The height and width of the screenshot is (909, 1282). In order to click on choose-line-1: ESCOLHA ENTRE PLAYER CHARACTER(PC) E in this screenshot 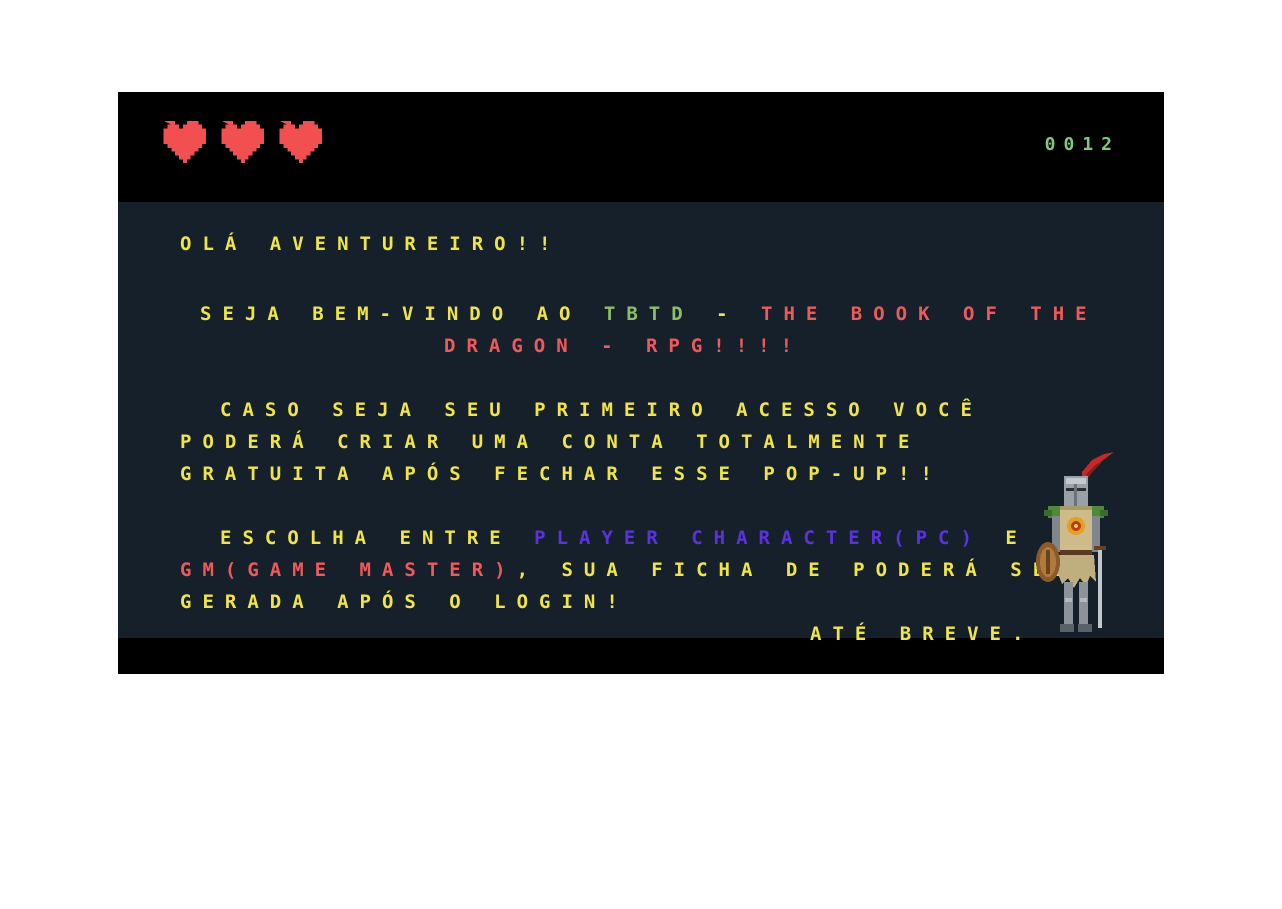, I will do `click(624, 538)`.